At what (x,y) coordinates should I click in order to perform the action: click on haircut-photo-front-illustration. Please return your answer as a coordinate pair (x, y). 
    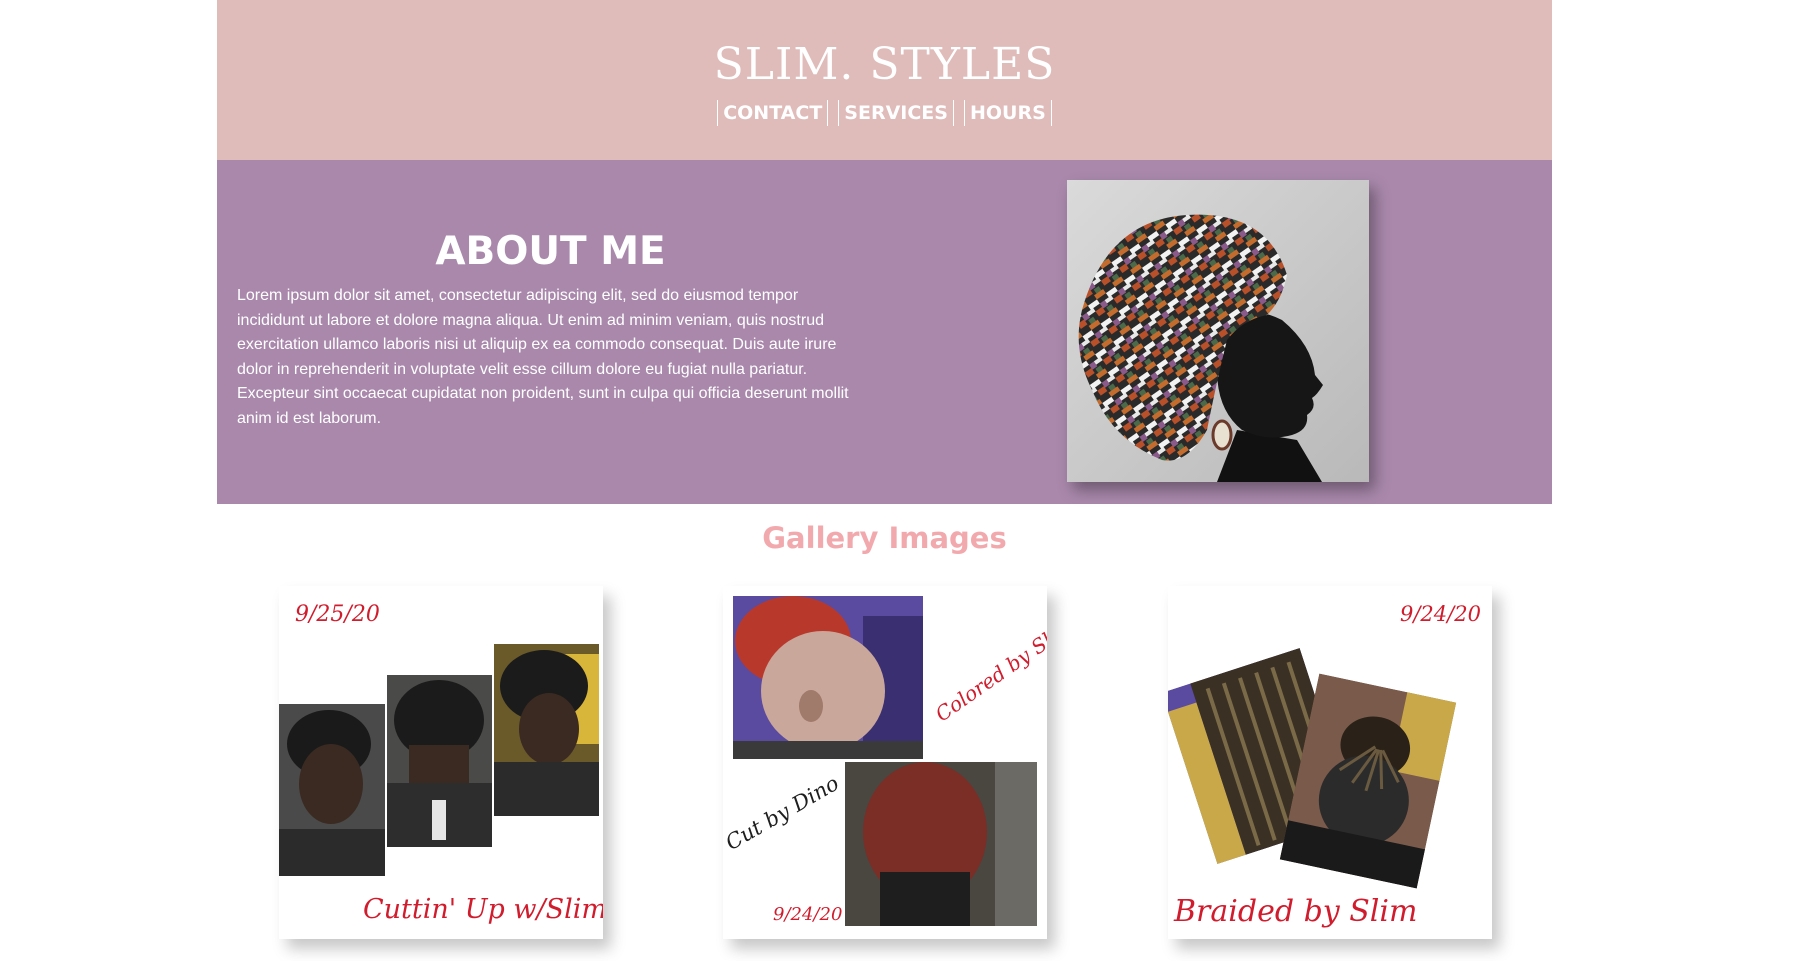
    Looking at the image, I should click on (332, 790).